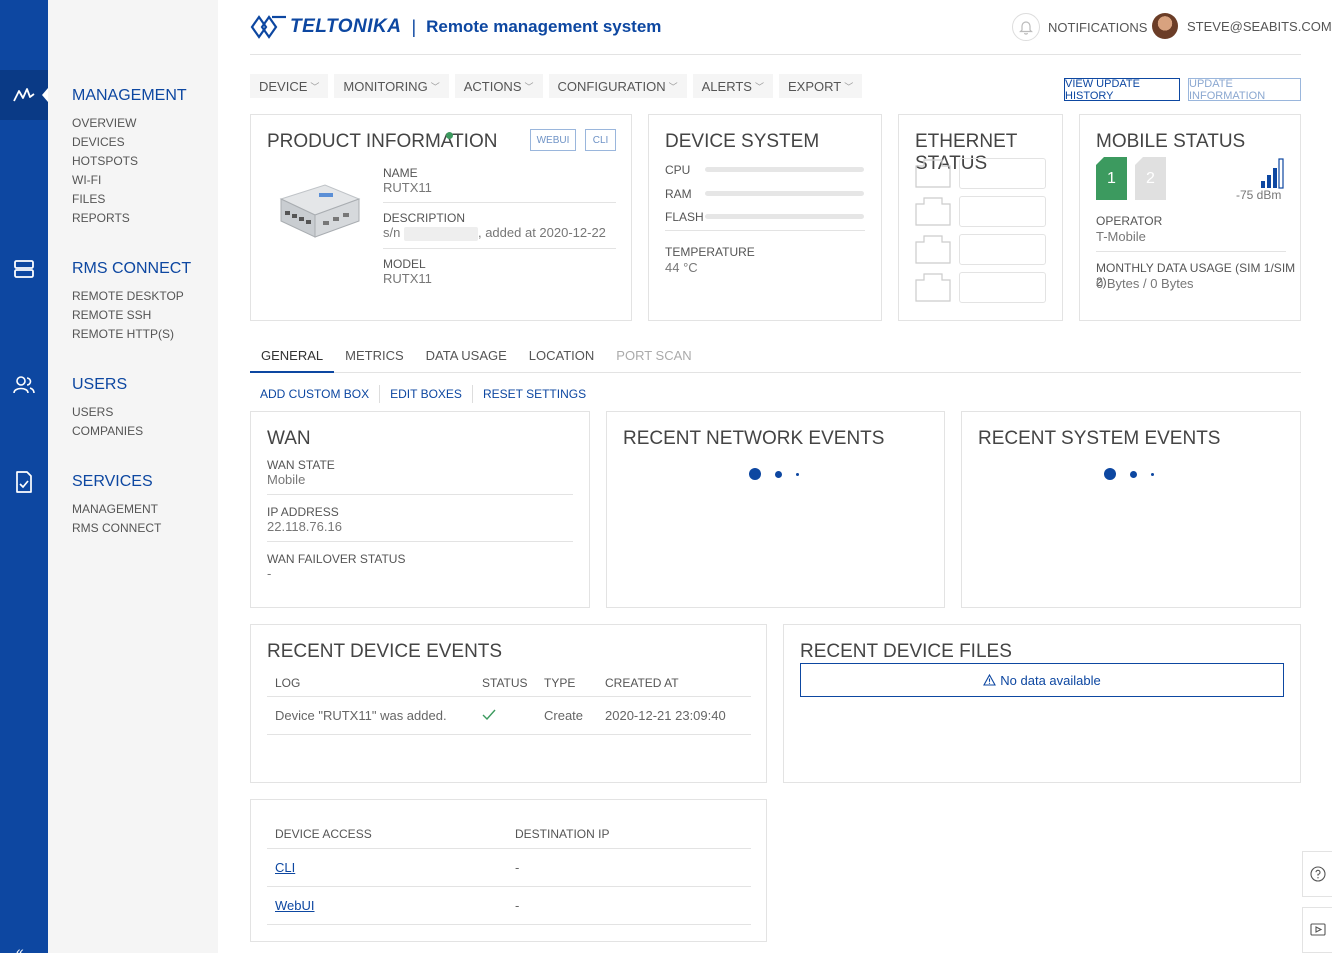  Describe the element at coordinates (498, 86) in the screenshot. I see `menu-actions: ACTIONS ﹀` at that location.